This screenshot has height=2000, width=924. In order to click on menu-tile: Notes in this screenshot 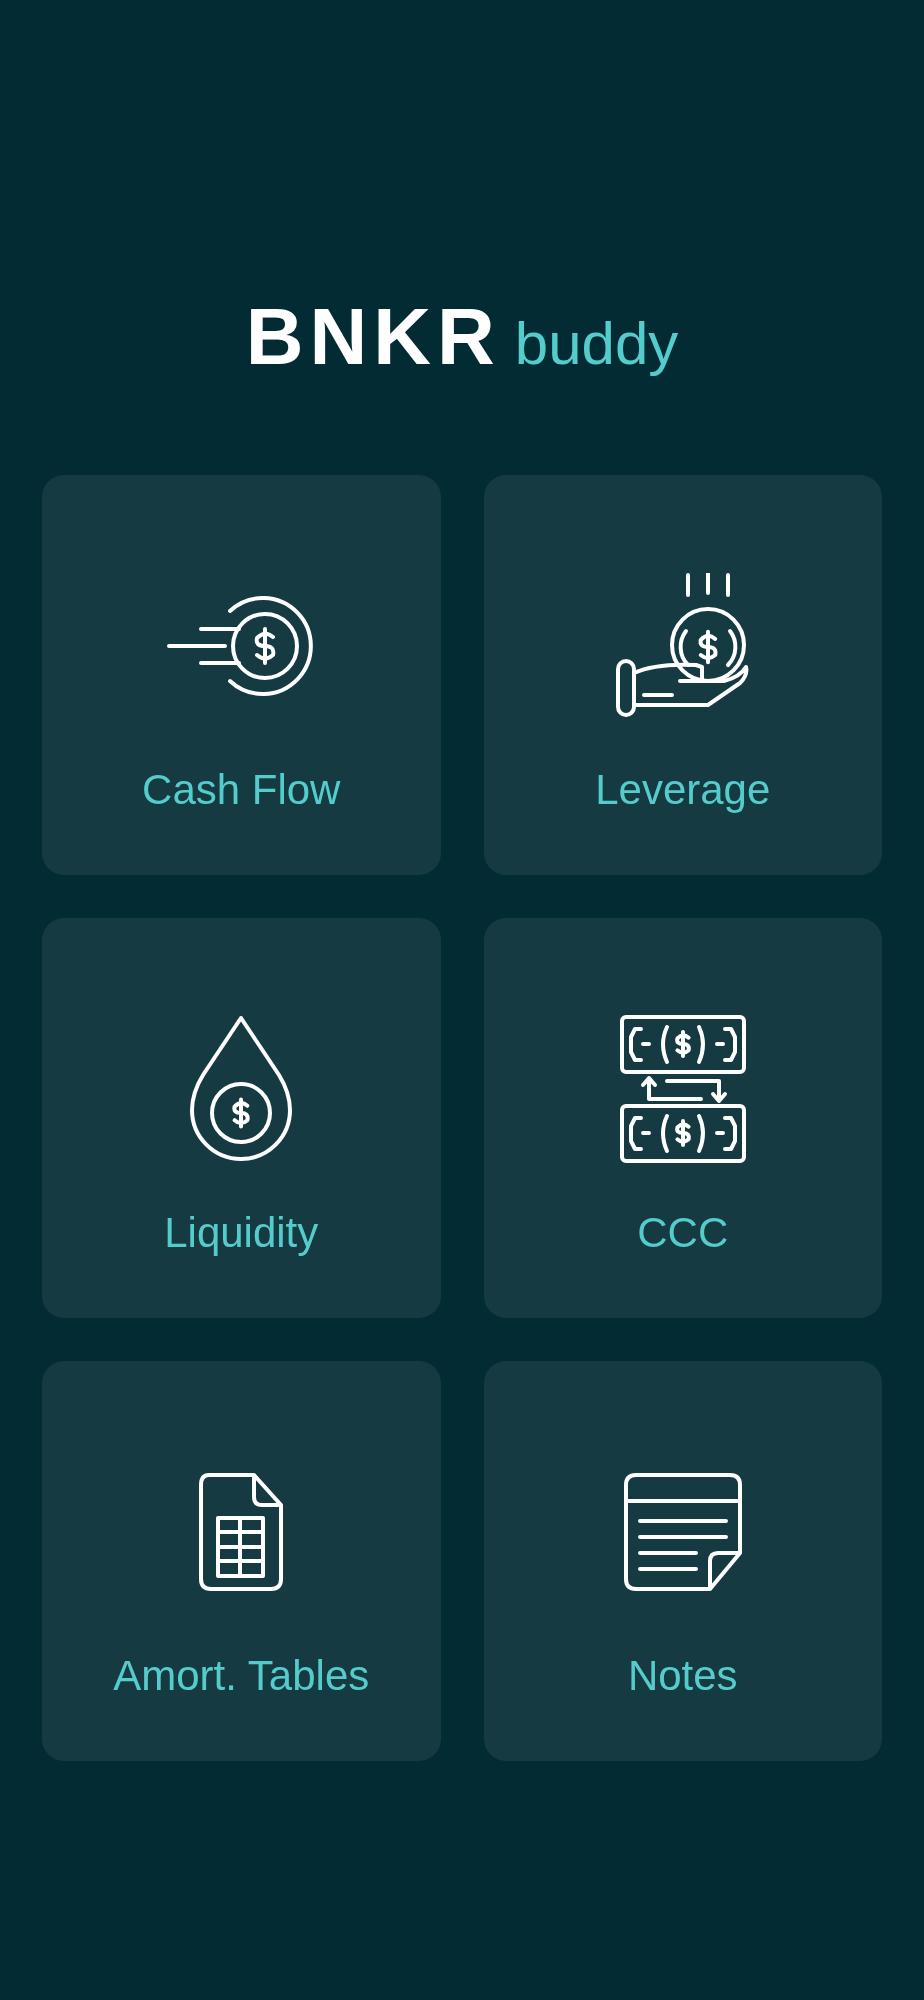, I will do `click(682, 1561)`.